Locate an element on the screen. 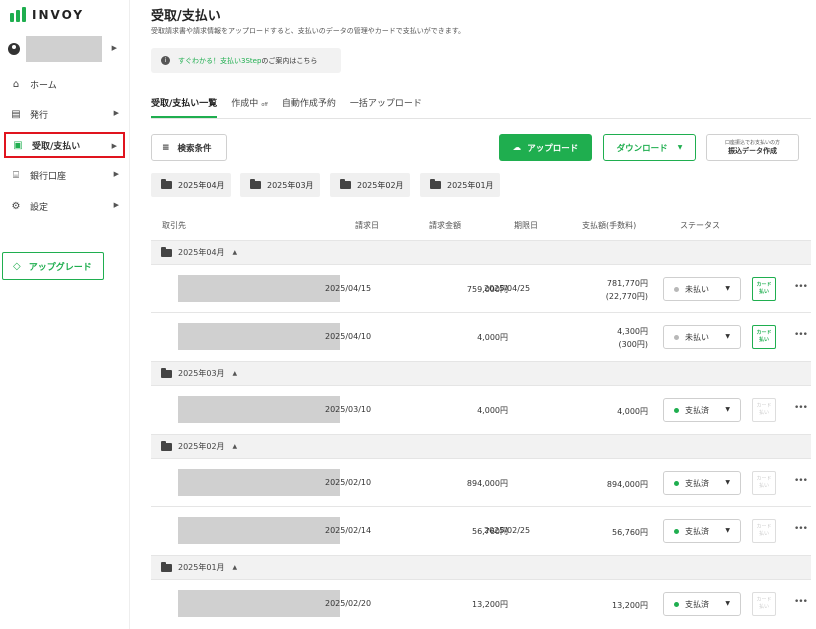 Image resolution: width=816 pixels, height=629 pixels. table-row: 2025/02/20 13,200円 13,200円 支払済 ▼ カード 払い ••• is located at coordinates (481, 603).